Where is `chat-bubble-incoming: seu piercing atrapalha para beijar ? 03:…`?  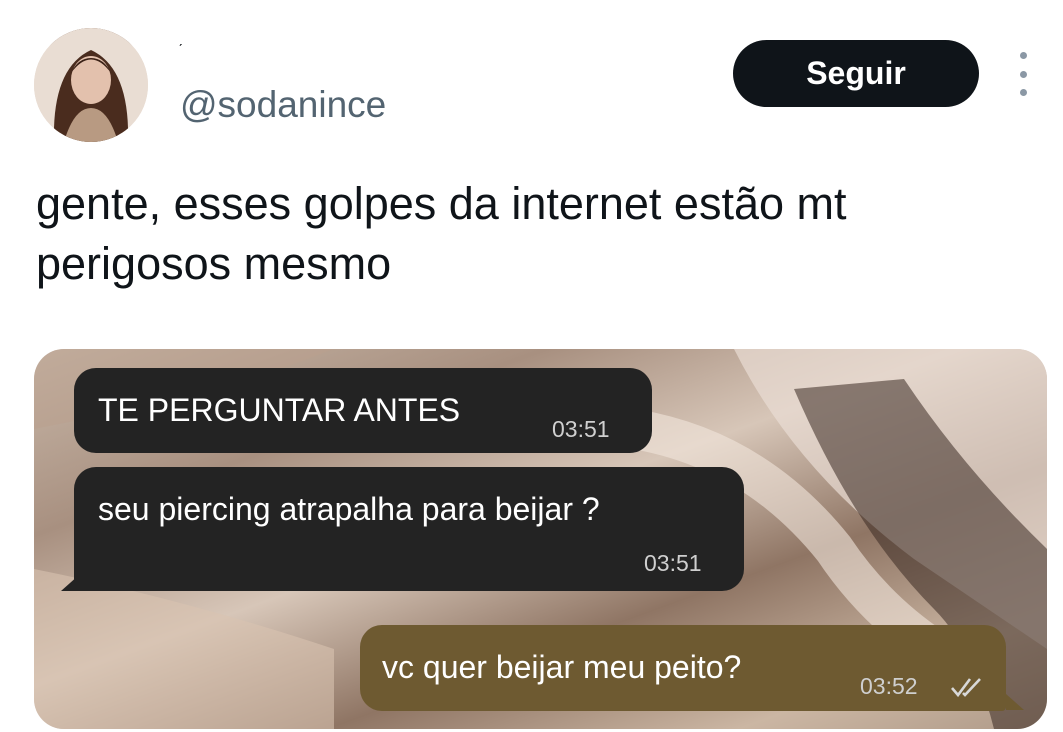
chat-bubble-incoming: seu piercing atrapalha para beijar ? 03:… is located at coordinates (409, 529).